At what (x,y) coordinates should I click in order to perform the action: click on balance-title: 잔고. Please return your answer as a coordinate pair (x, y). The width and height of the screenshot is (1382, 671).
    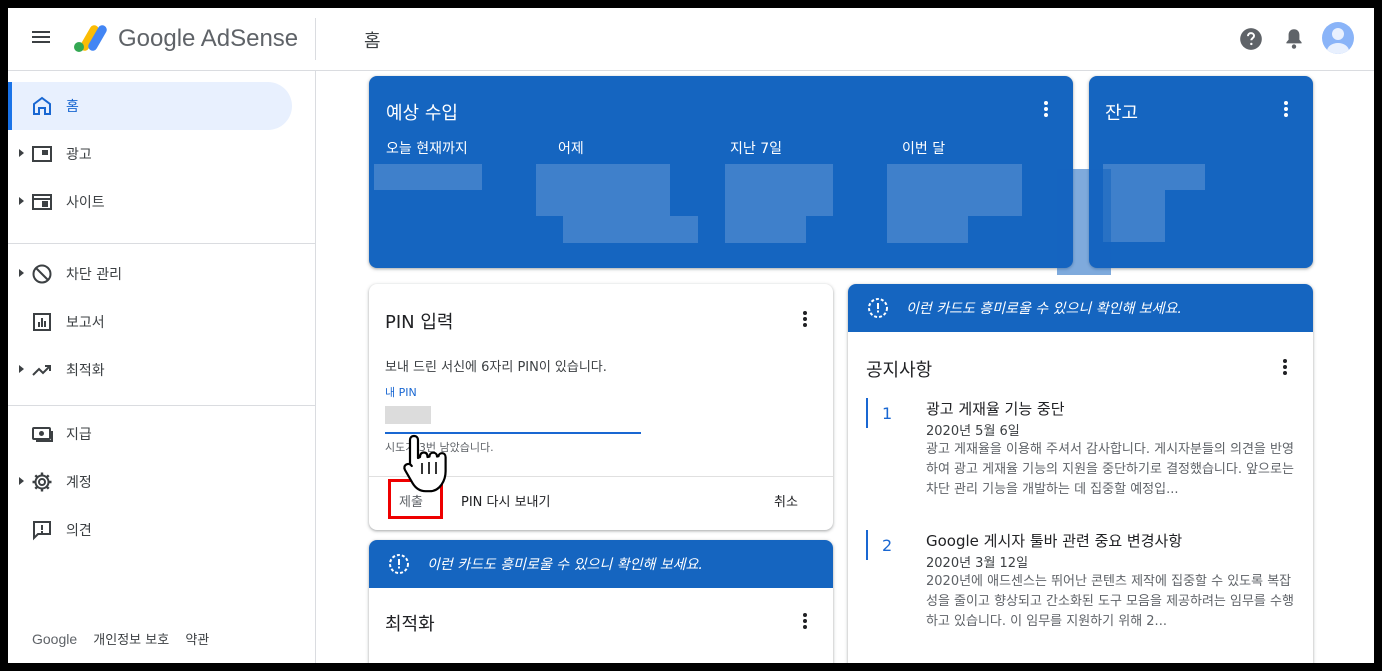
    Looking at the image, I should click on (1122, 113).